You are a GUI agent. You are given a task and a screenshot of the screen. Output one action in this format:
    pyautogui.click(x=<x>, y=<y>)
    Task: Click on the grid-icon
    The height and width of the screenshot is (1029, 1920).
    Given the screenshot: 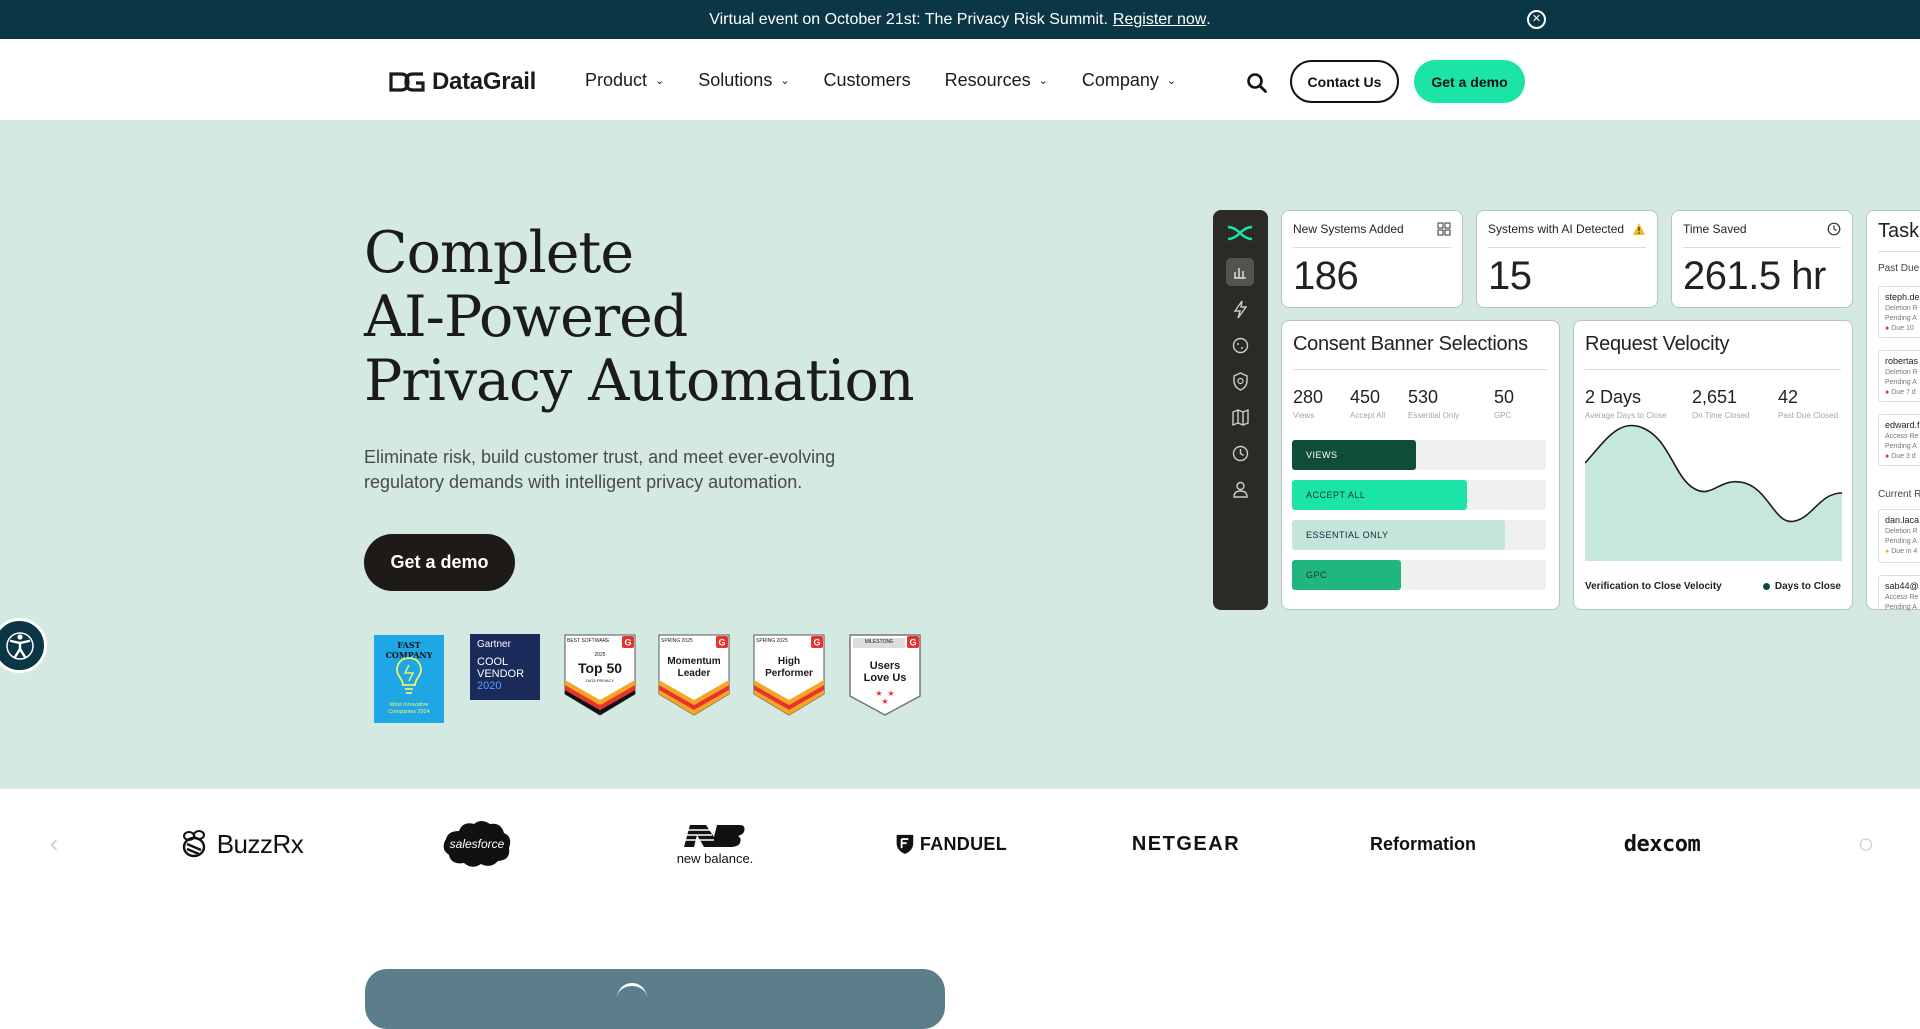 What is the action you would take?
    pyautogui.click(x=1444, y=229)
    